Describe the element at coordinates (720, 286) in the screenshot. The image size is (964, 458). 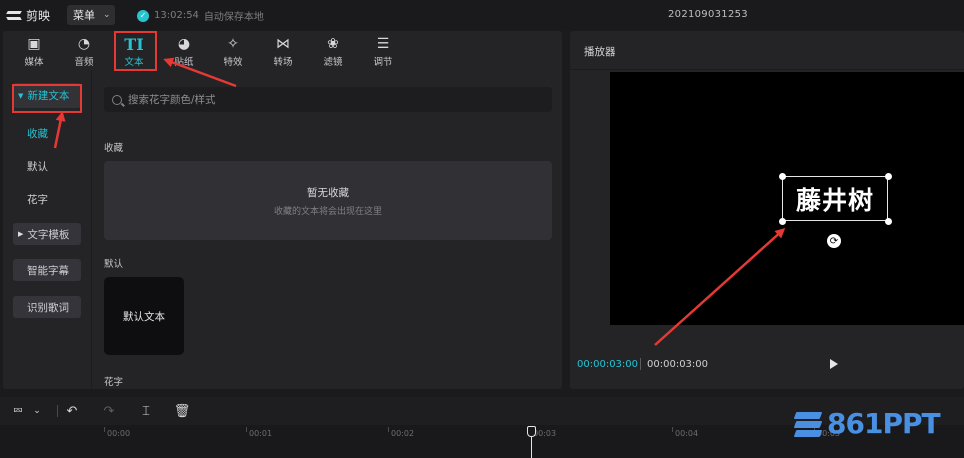
I see `arrow-to-text-overlay` at that location.